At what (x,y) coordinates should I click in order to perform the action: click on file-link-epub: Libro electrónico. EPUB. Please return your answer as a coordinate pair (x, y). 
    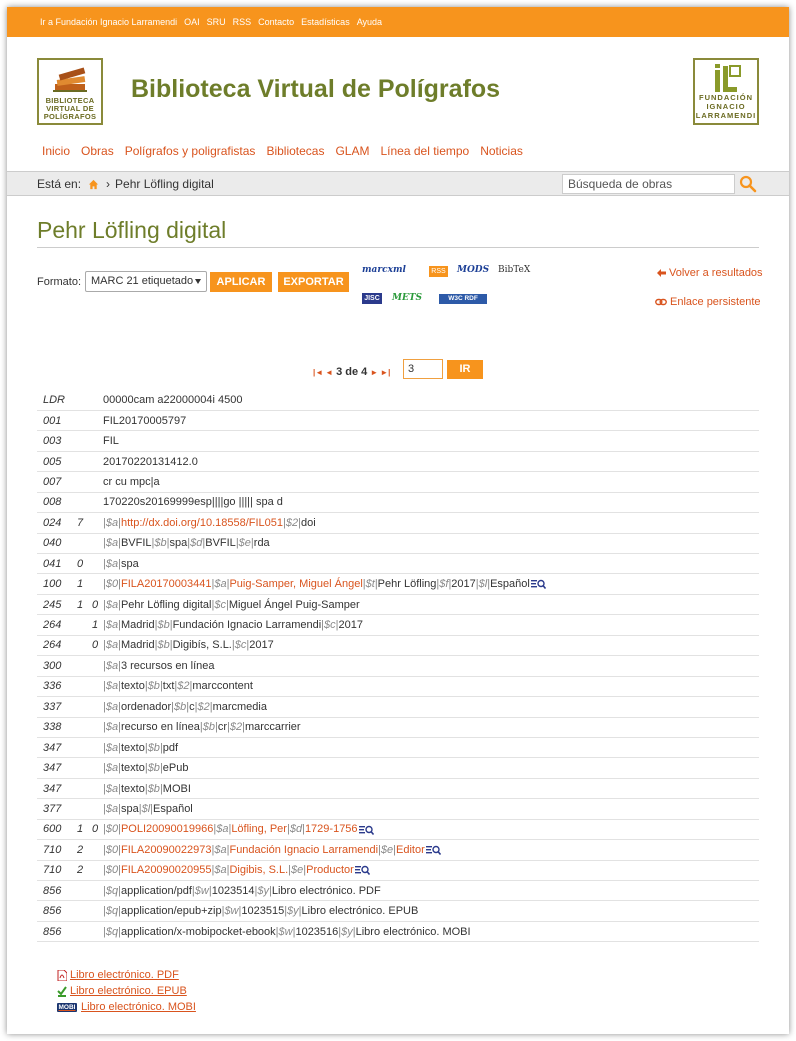
    Looking at the image, I should click on (126, 991).